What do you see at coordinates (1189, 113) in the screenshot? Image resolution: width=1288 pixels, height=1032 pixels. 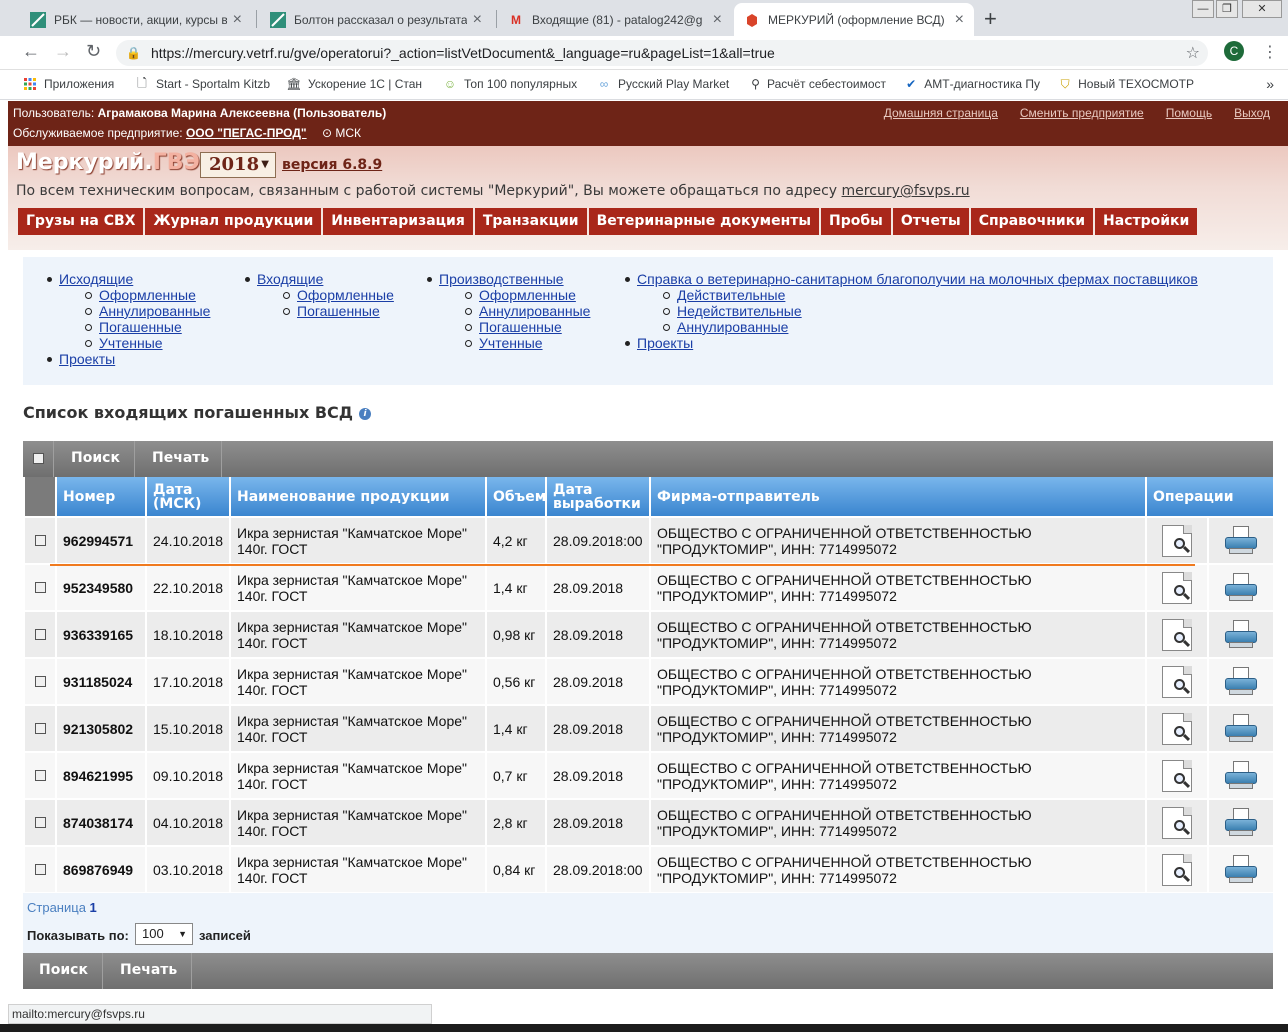 I see `help-link: Помощь` at bounding box center [1189, 113].